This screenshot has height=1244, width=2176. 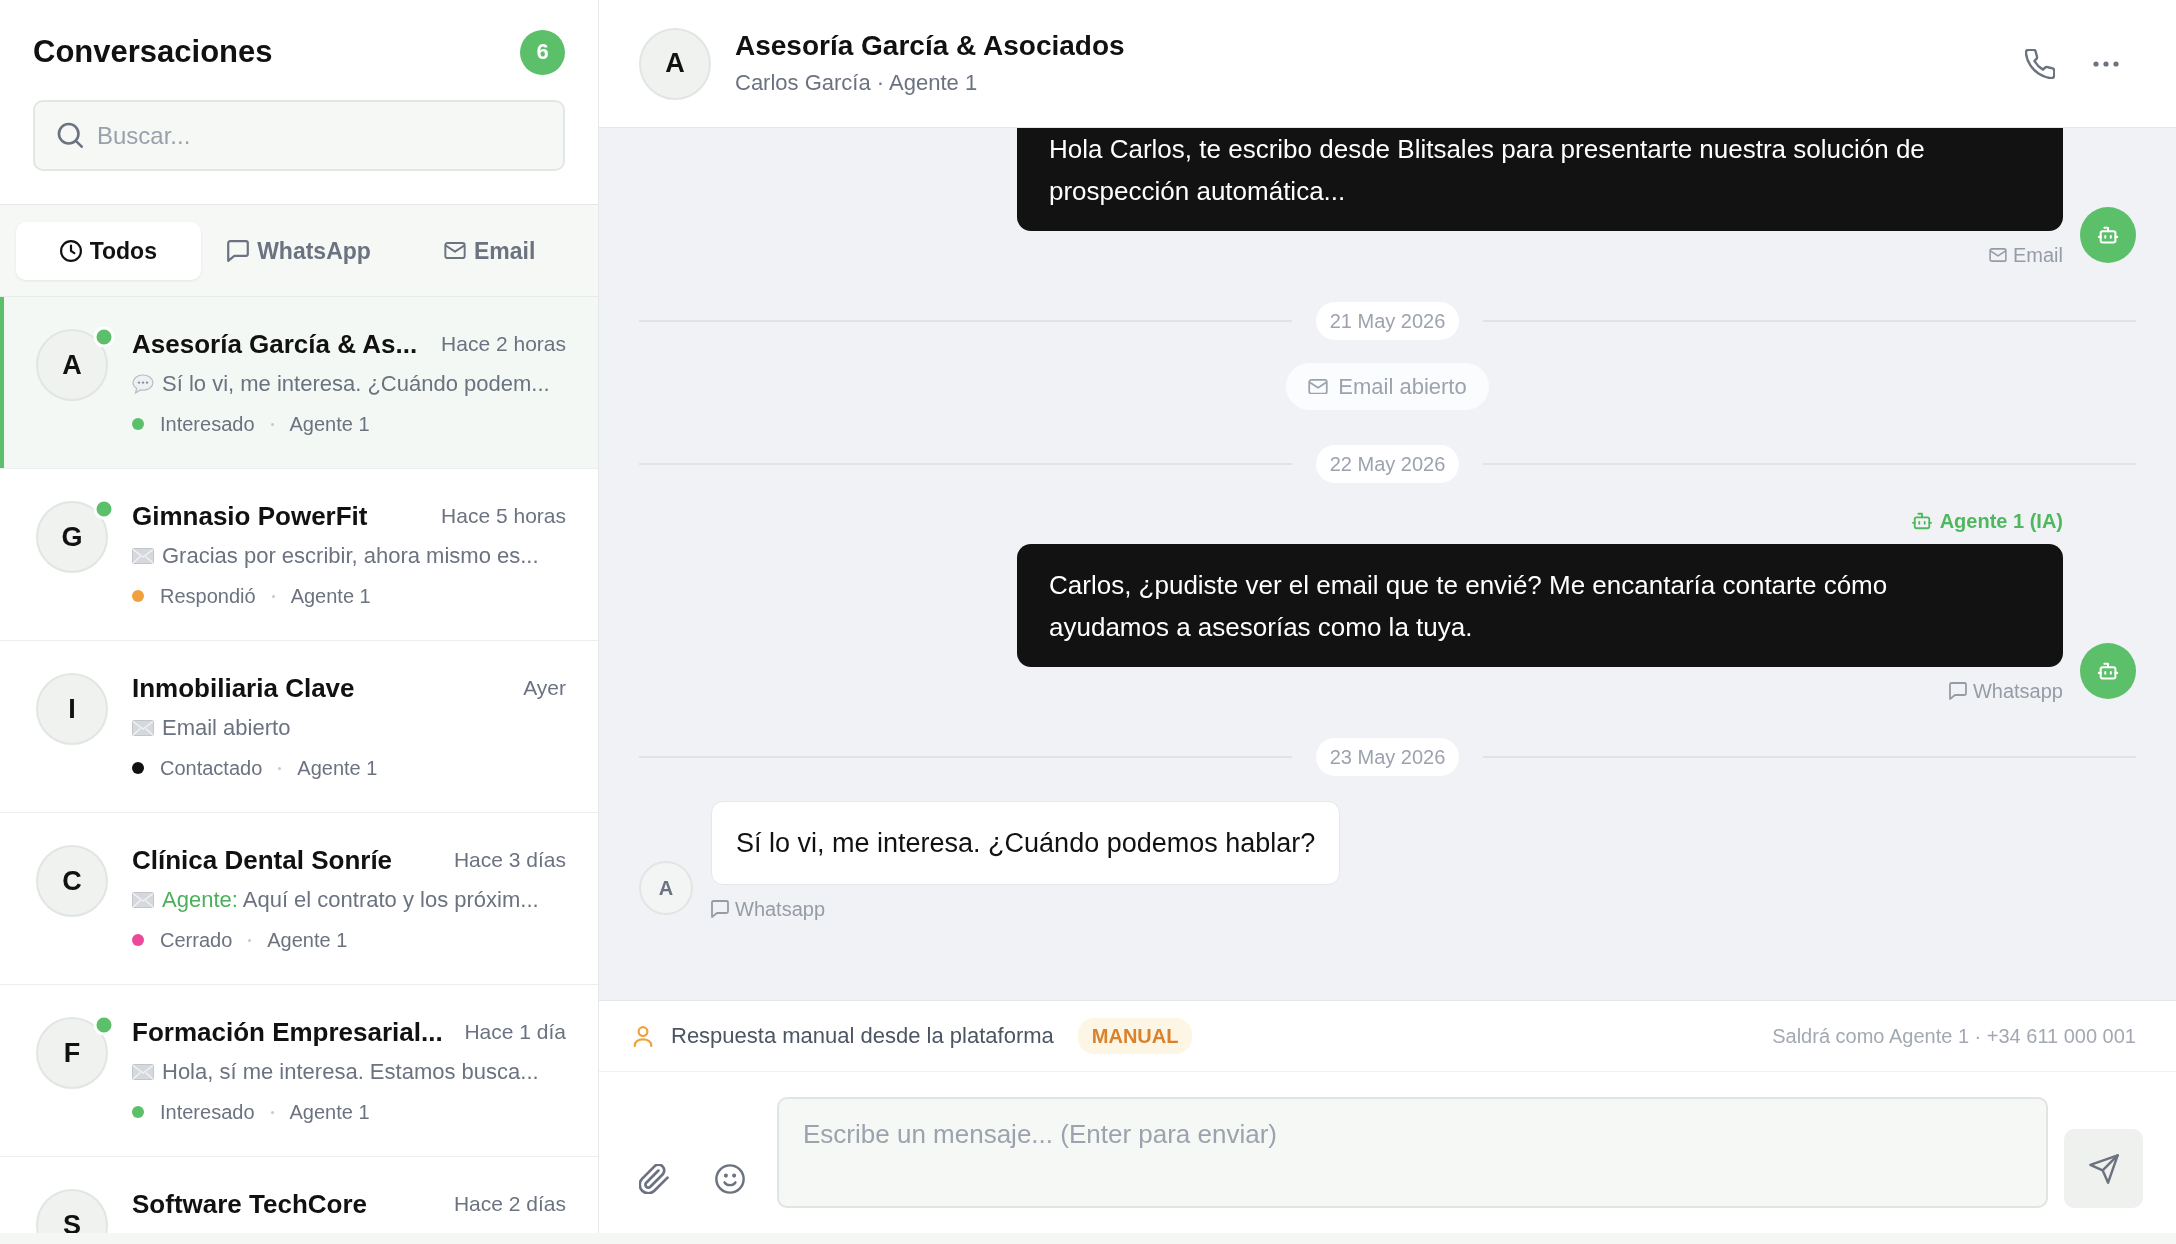 What do you see at coordinates (249, 1204) in the screenshot?
I see `conversation-name: Software TechCore` at bounding box center [249, 1204].